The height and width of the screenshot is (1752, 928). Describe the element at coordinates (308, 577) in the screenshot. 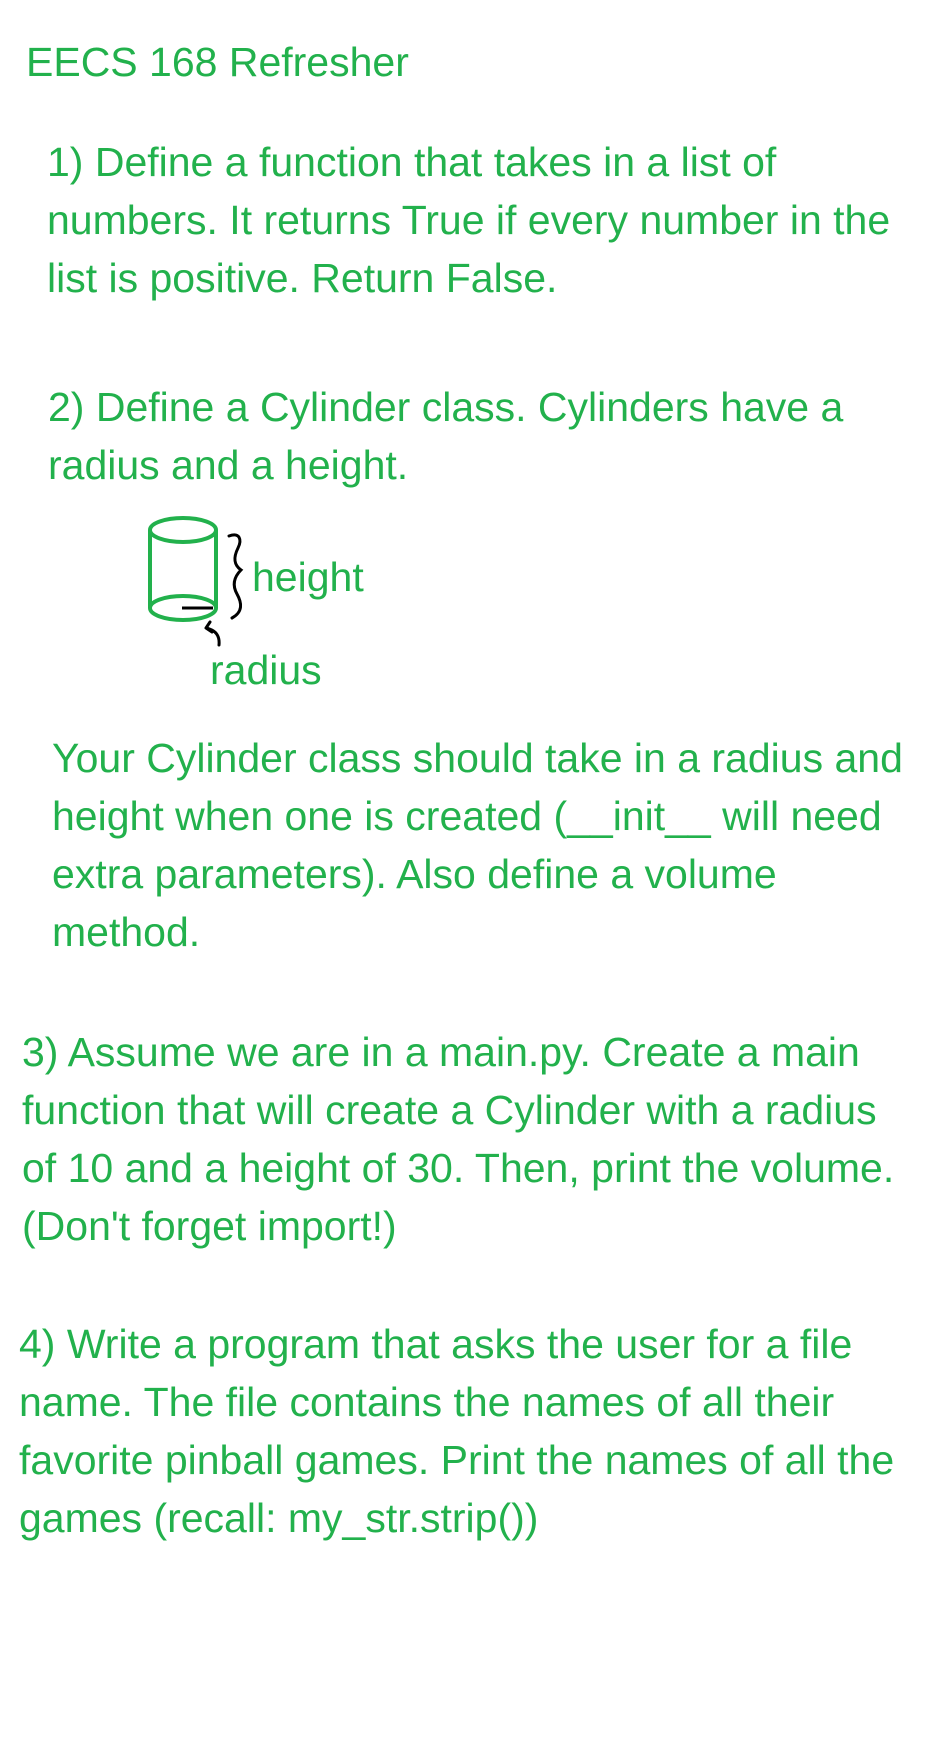

I see `height-label: height` at that location.